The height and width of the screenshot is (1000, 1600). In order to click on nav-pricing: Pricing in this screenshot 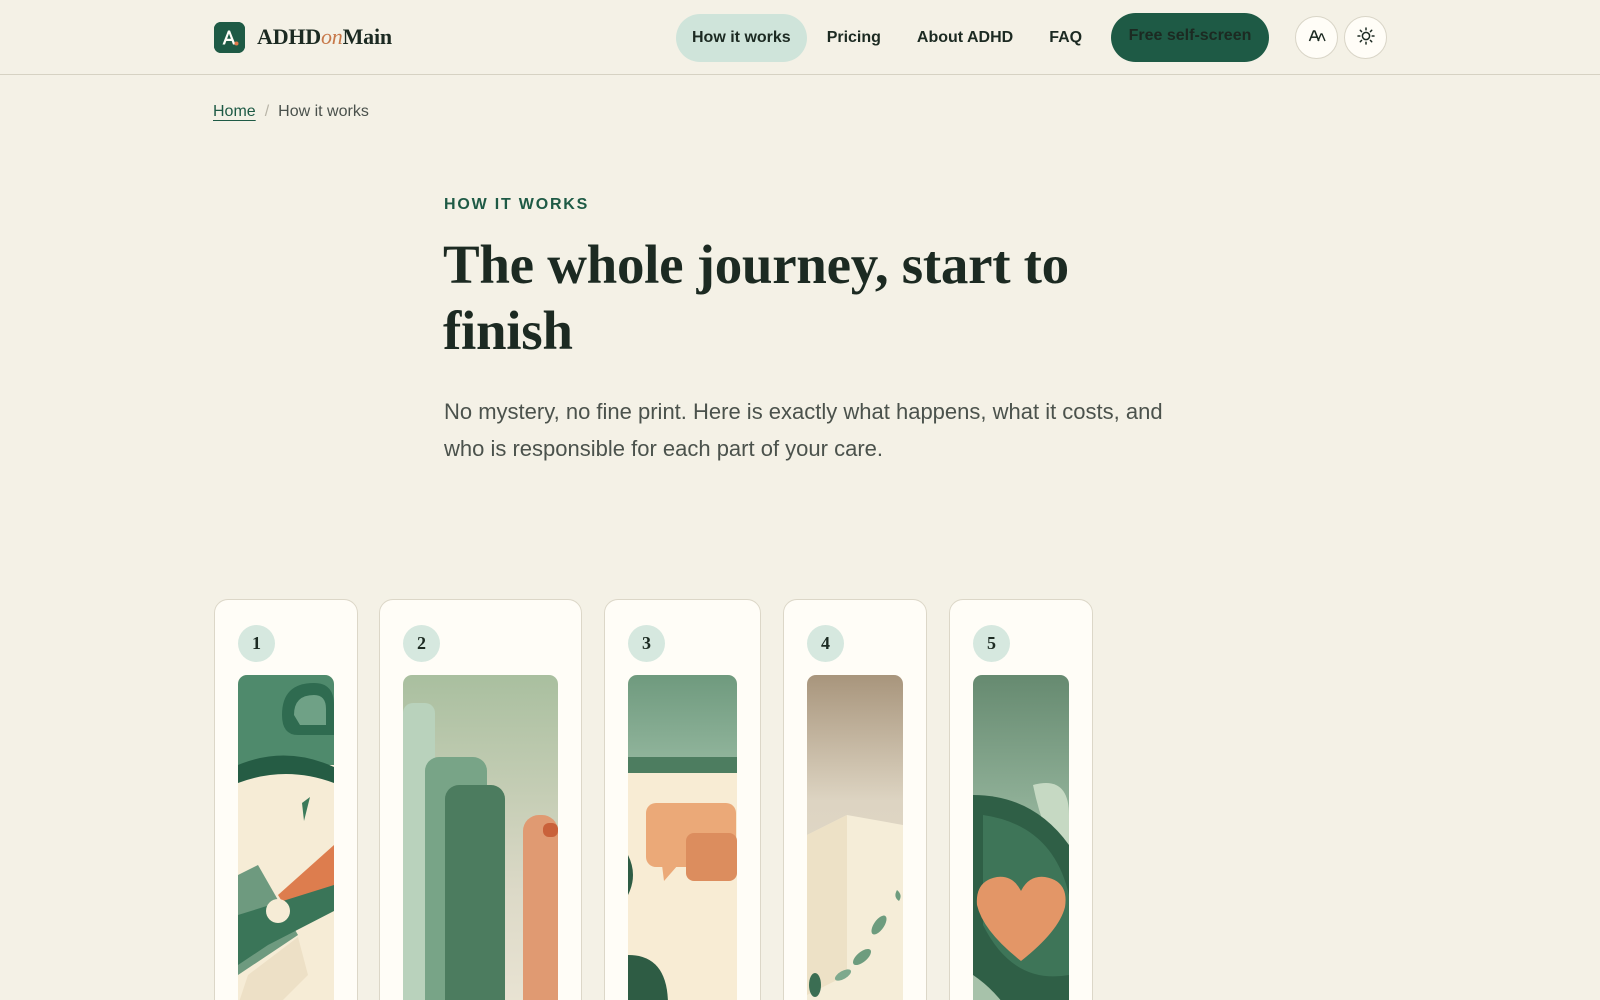, I will do `click(854, 38)`.